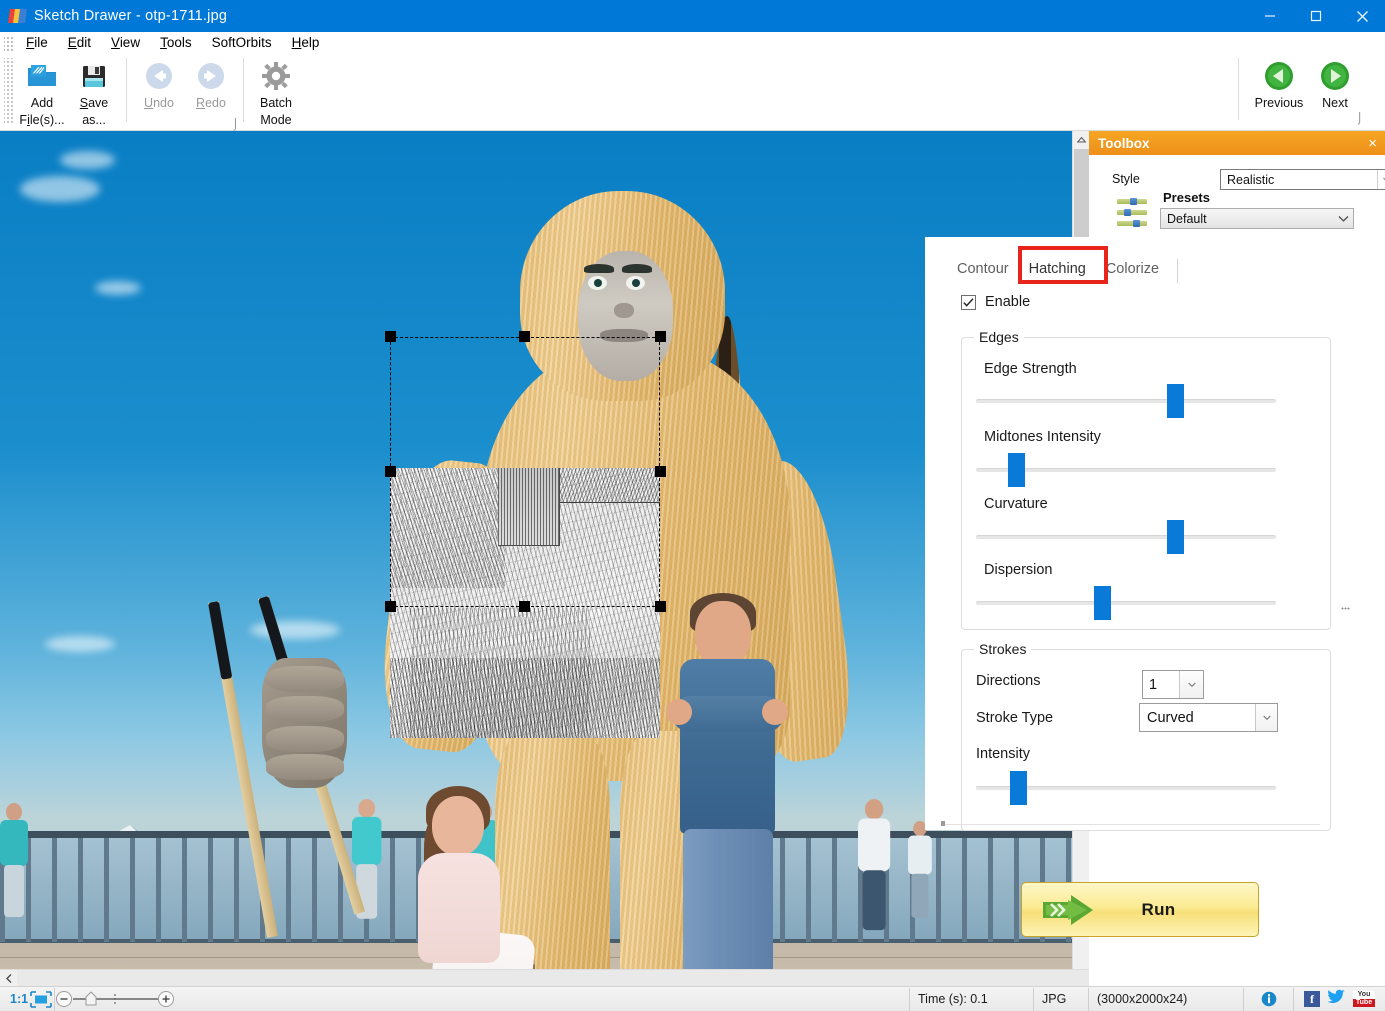  I want to click on twitter-icon, so click(1336, 999).